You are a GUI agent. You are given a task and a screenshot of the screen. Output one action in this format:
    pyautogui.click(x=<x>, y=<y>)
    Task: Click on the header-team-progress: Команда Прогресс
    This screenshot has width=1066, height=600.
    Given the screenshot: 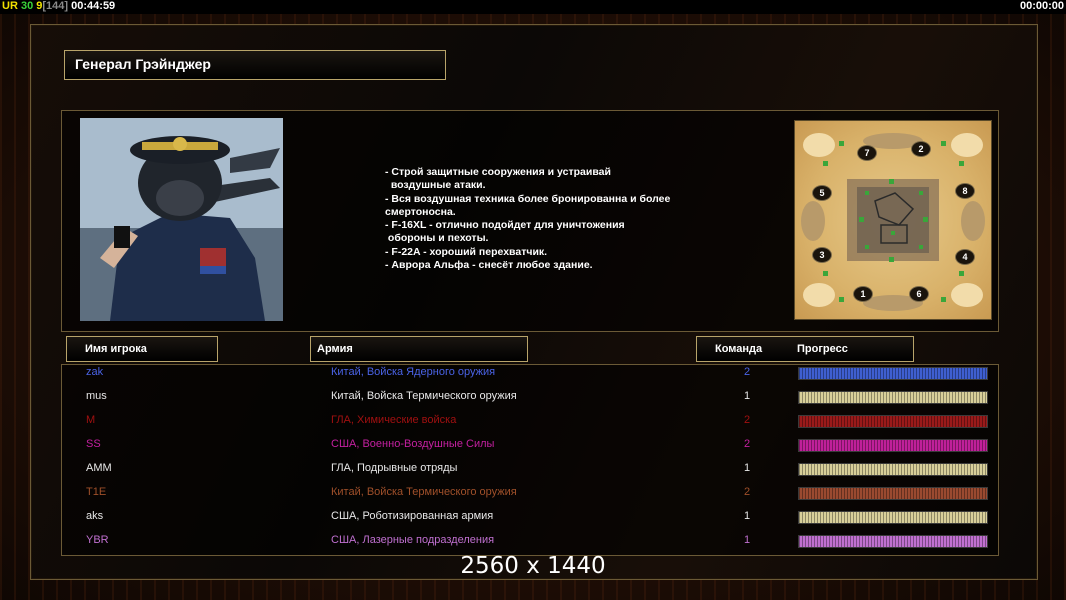 What is the action you would take?
    pyautogui.click(x=805, y=349)
    